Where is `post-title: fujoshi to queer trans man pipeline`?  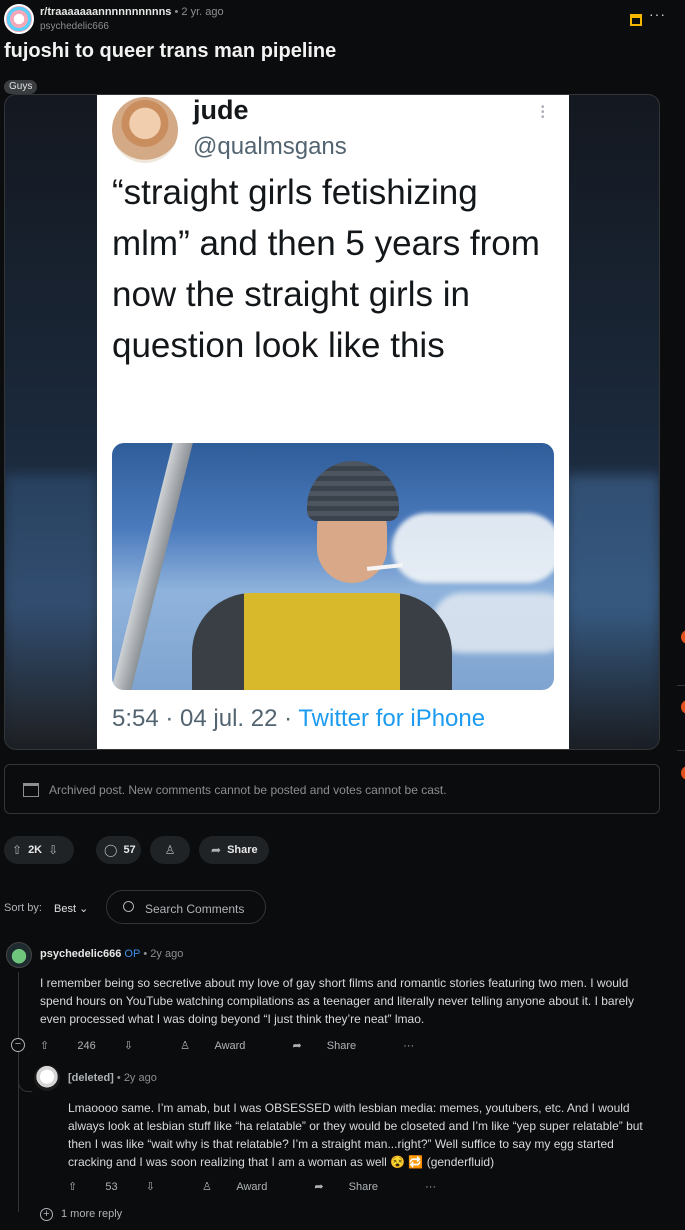
post-title: fujoshi to queer trans man pipeline is located at coordinates (170, 51).